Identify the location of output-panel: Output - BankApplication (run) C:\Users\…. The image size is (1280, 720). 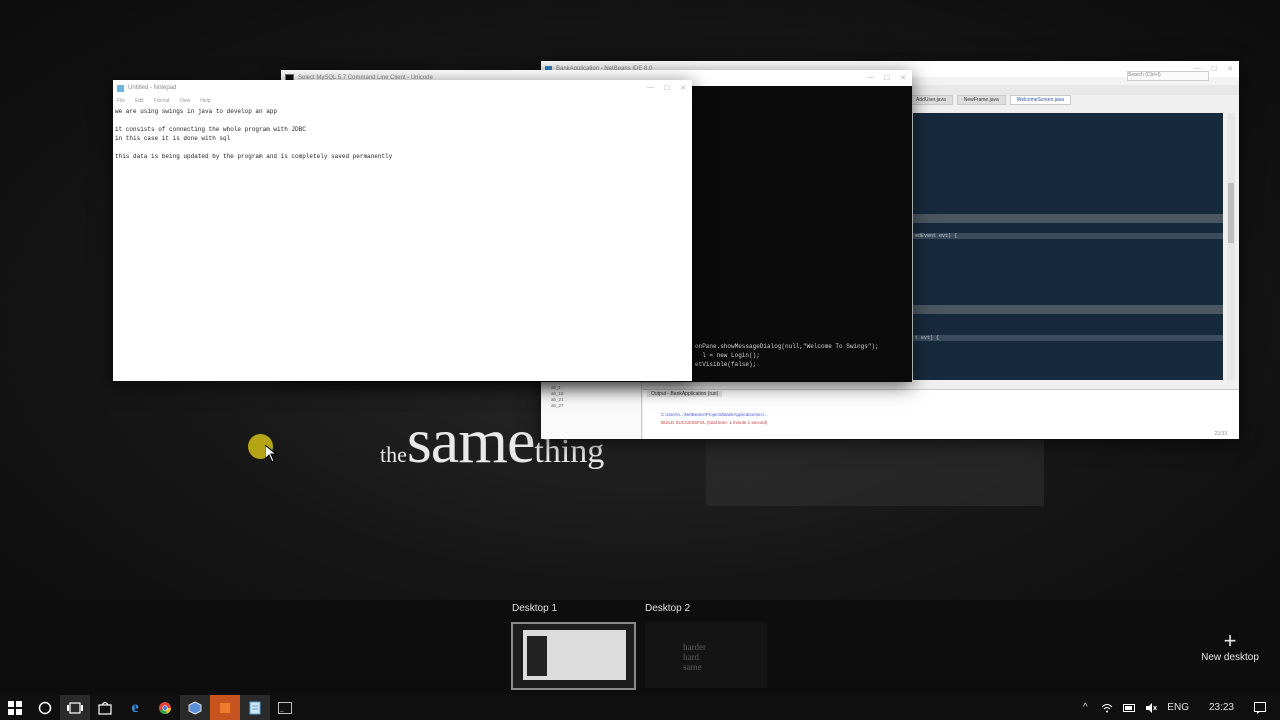
(941, 414).